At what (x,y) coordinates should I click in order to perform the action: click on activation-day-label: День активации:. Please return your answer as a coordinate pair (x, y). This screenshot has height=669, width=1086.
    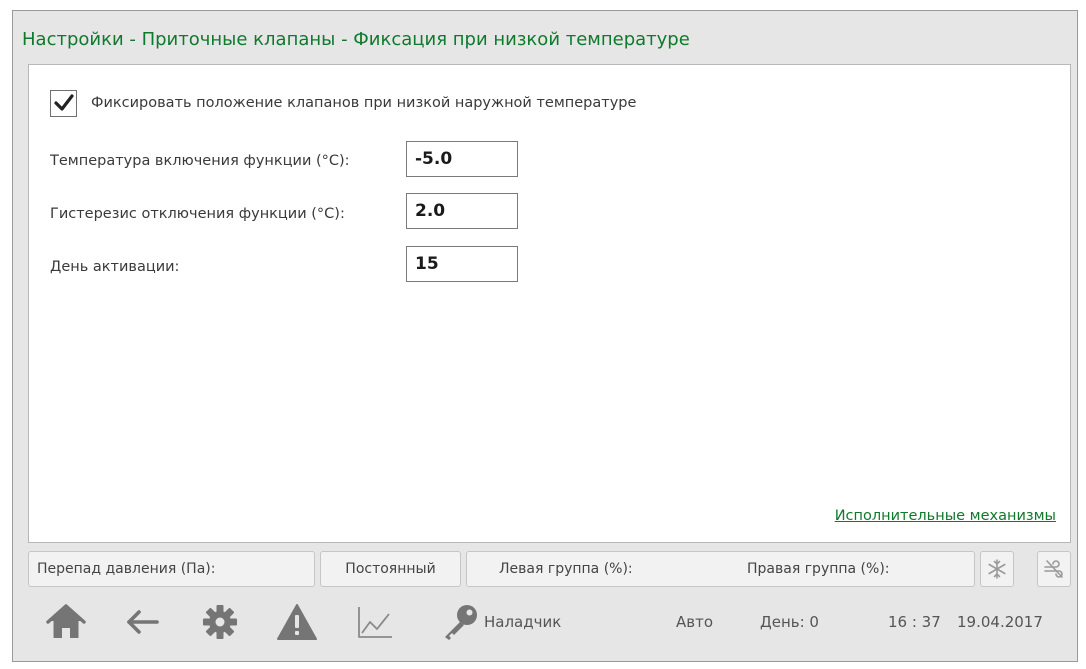
    Looking at the image, I should click on (115, 267).